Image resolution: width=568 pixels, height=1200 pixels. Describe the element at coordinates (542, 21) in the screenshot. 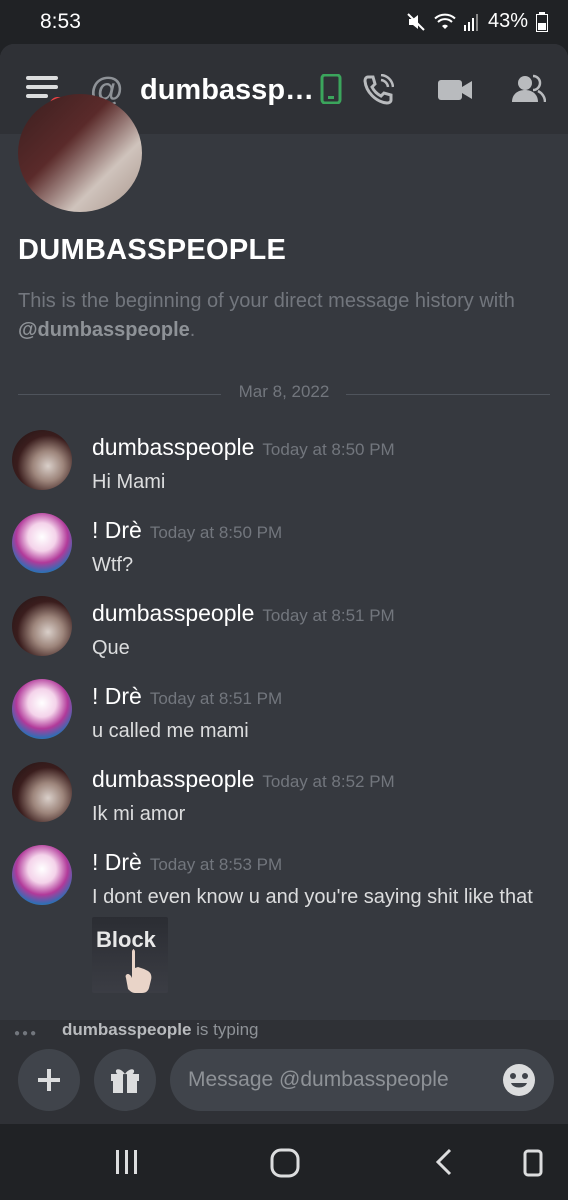

I see `battery-icon` at that location.